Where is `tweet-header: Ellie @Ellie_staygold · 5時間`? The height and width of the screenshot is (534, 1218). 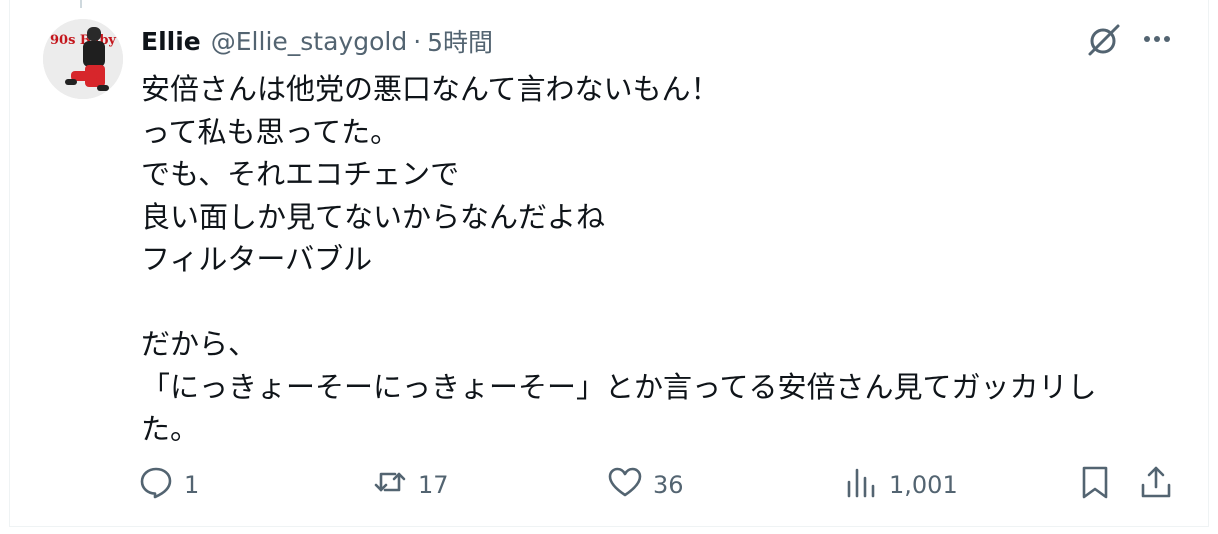 tweet-header: Ellie @Ellie_staygold · 5時間 is located at coordinates (317, 41).